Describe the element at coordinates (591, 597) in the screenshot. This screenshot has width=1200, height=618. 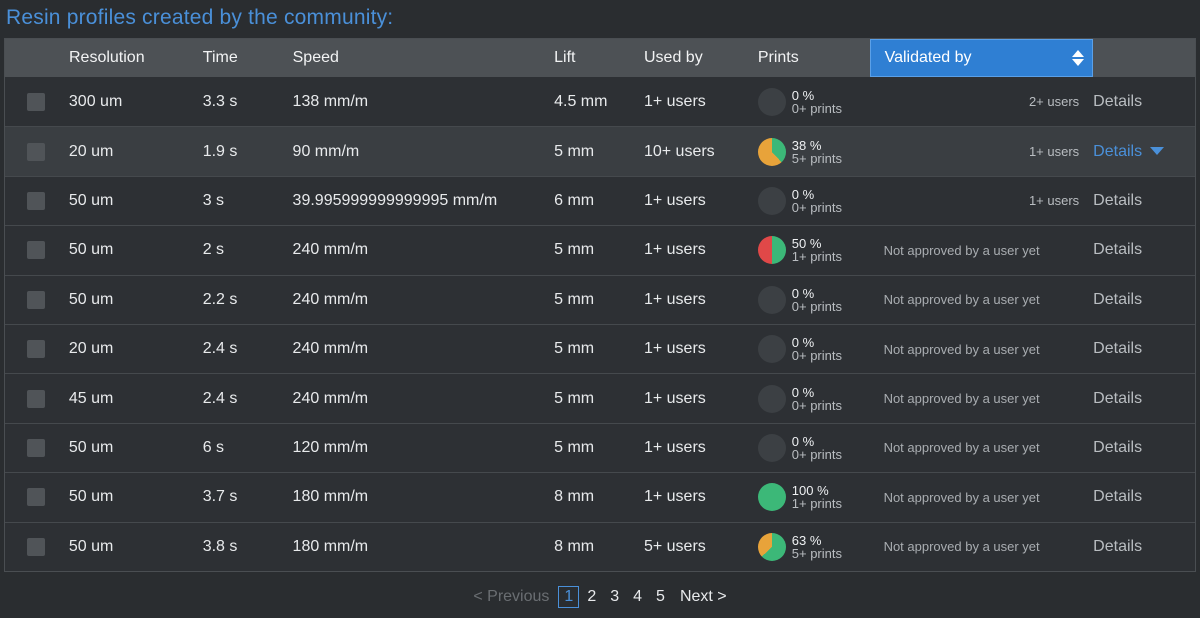
I see `pagination-page: 2` at that location.